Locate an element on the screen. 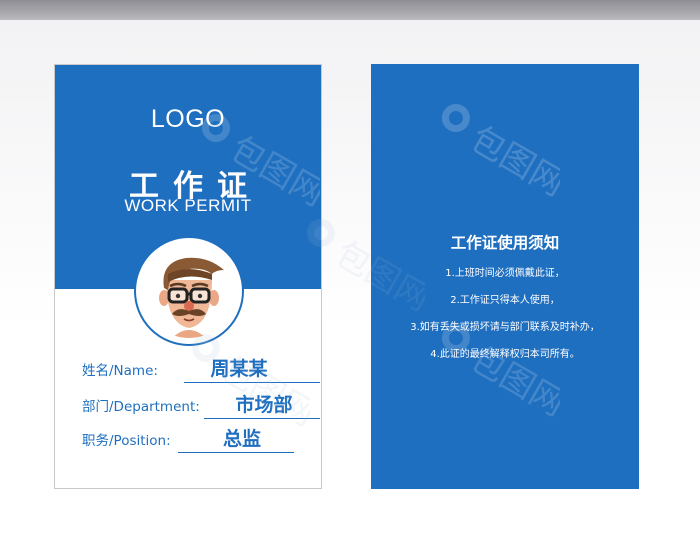 The width and height of the screenshot is (700, 534). position-value: 总监 is located at coordinates (241, 439).